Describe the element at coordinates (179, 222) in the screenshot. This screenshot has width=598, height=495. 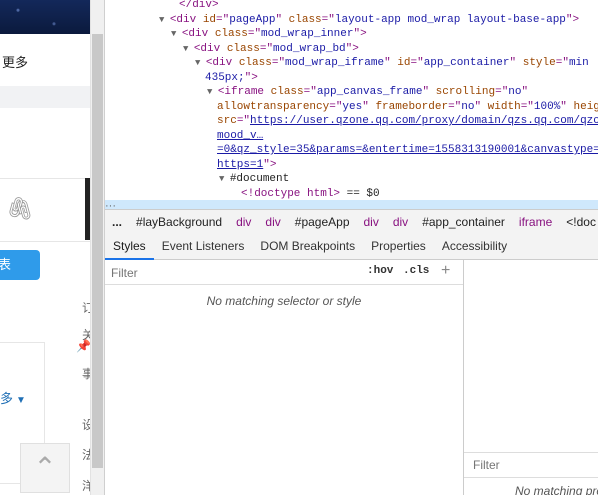
I see `breadcrumb-item: #layBackground` at that location.